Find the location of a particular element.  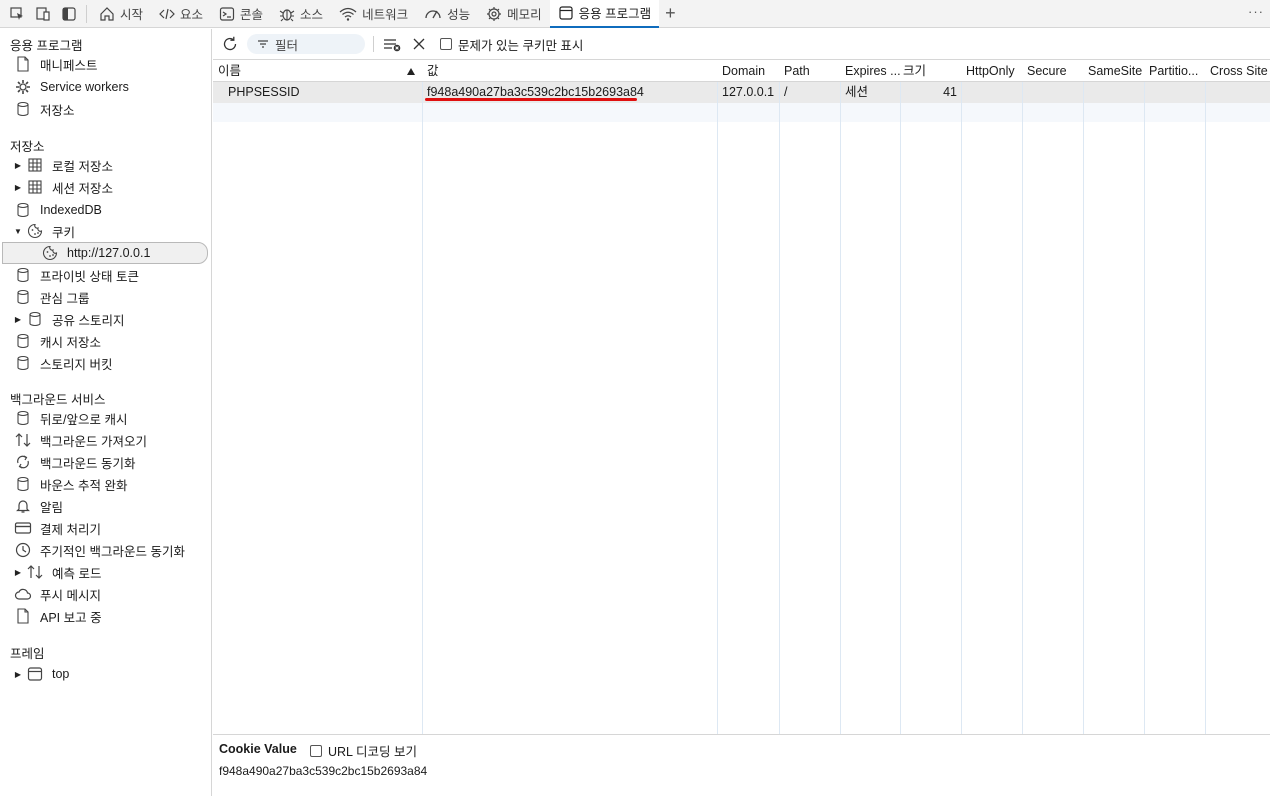

sidebar-item-frame-top: ▶ top is located at coordinates (104, 674).